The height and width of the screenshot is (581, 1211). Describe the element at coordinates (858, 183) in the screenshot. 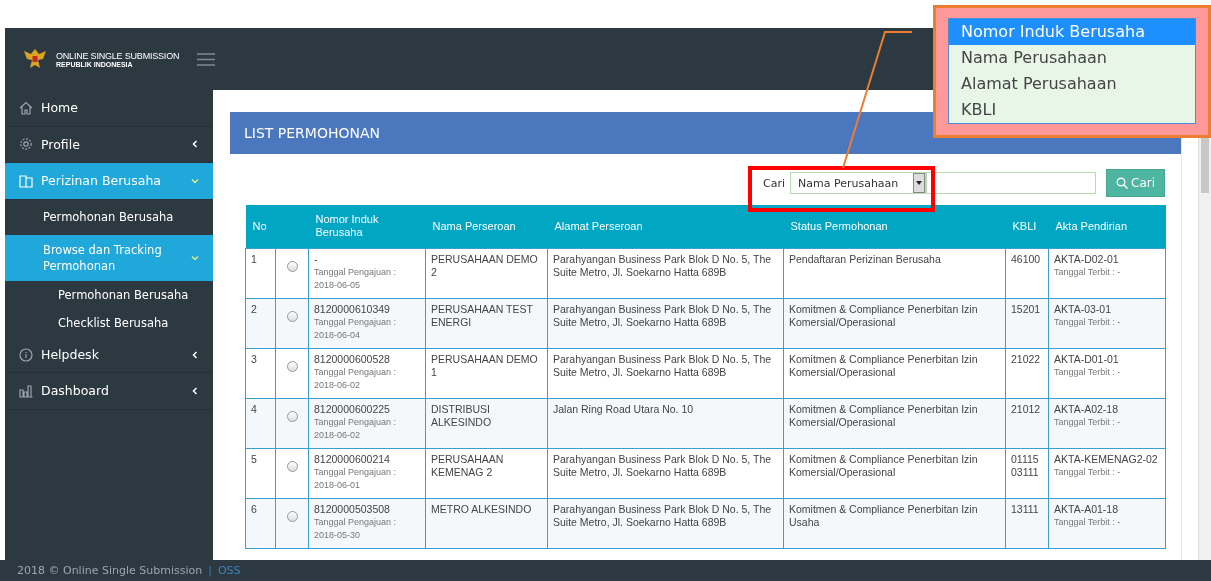

I see `search-select: Nama Perusahaan` at that location.